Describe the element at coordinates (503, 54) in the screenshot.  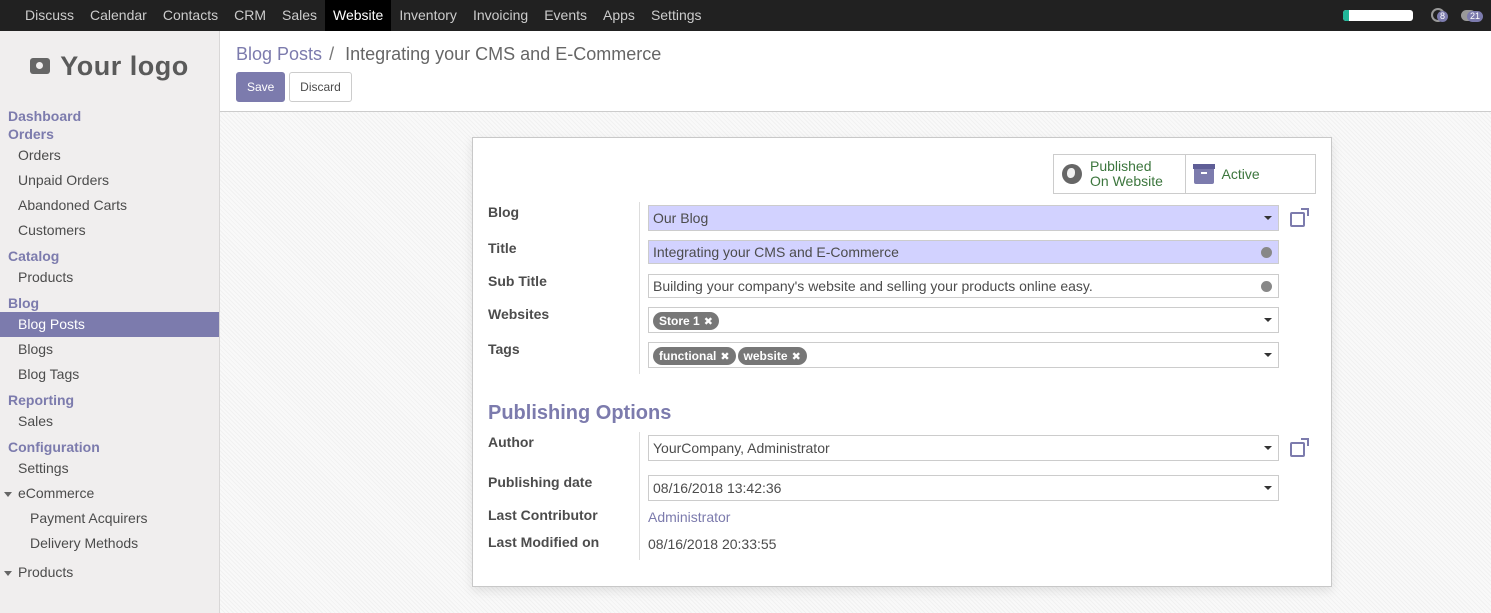
I see `breadcrumb-current: Integrating your CMS and E-Commerce` at that location.